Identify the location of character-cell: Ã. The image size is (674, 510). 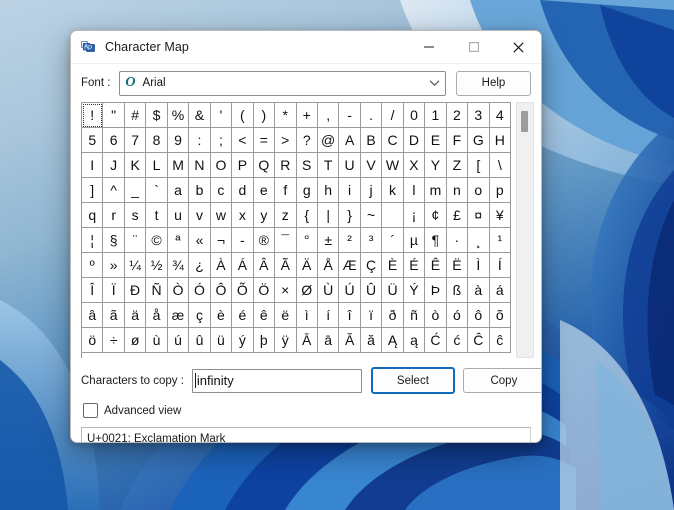
(286, 265).